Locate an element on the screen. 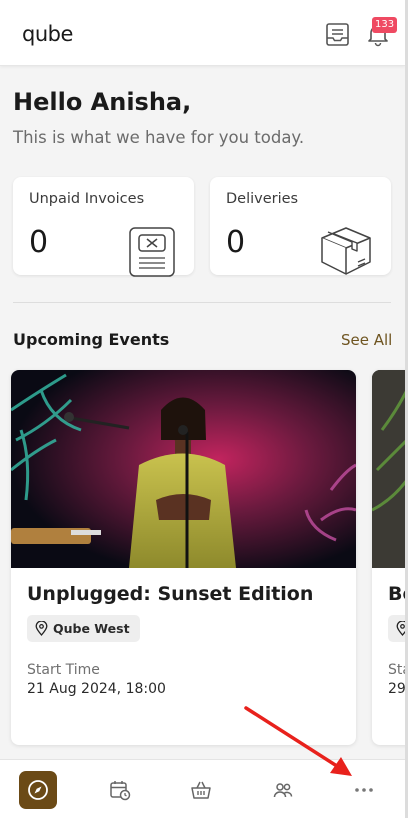 This screenshot has height=818, width=408. invoice-icon is located at coordinates (152, 252).